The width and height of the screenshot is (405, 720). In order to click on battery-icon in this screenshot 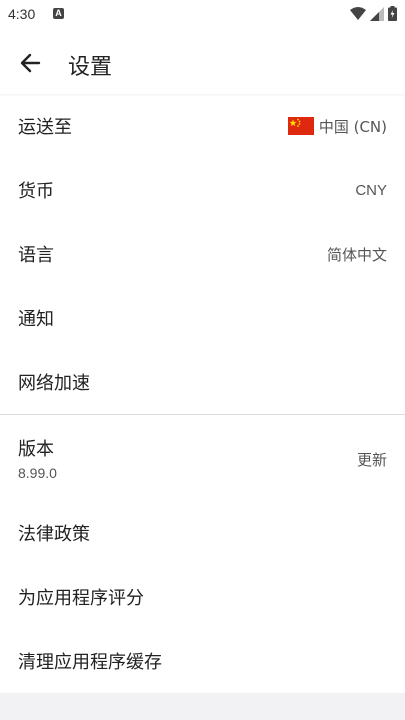, I will do `click(392, 13)`.